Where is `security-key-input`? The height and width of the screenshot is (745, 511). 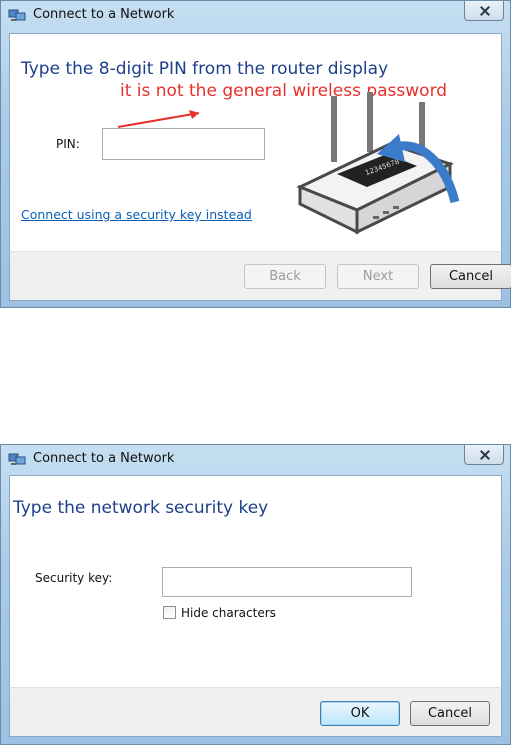 security-key-input is located at coordinates (287, 582).